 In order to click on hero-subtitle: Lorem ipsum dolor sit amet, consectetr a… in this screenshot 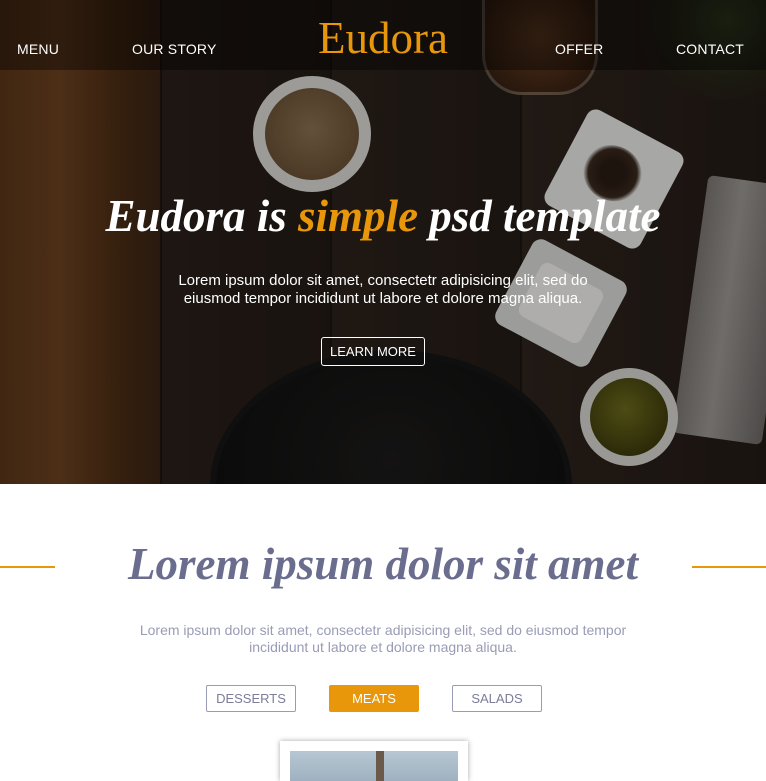, I will do `click(383, 289)`.